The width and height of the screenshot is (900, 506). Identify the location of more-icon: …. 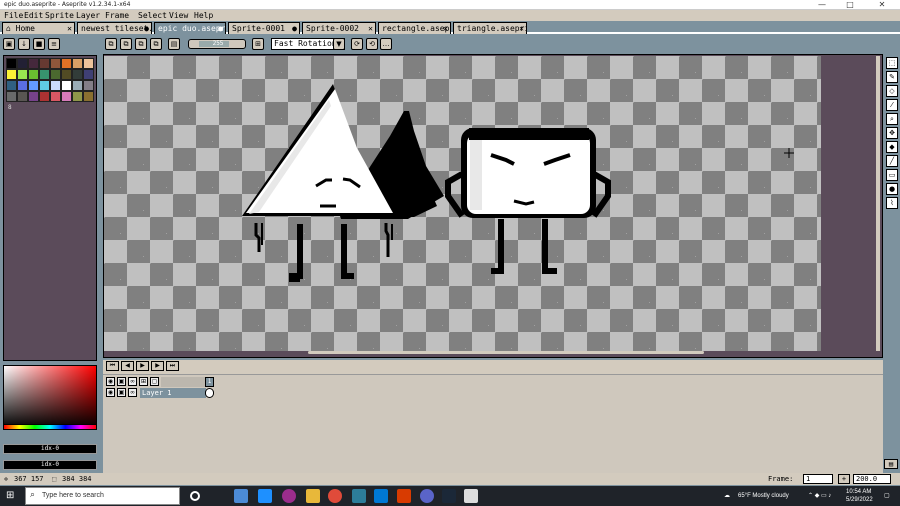
(386, 44).